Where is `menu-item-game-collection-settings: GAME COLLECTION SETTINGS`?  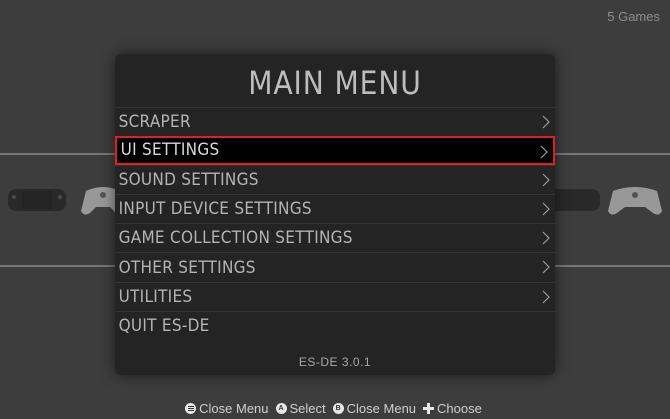 menu-item-game-collection-settings: GAME COLLECTION SETTINGS is located at coordinates (335, 237).